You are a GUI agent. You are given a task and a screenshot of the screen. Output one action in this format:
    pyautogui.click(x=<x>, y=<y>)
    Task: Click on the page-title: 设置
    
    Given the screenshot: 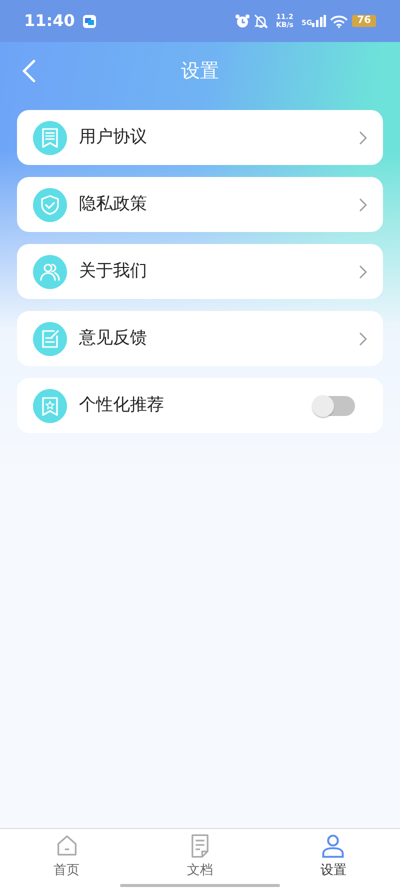 What is the action you would take?
    pyautogui.click(x=200, y=71)
    